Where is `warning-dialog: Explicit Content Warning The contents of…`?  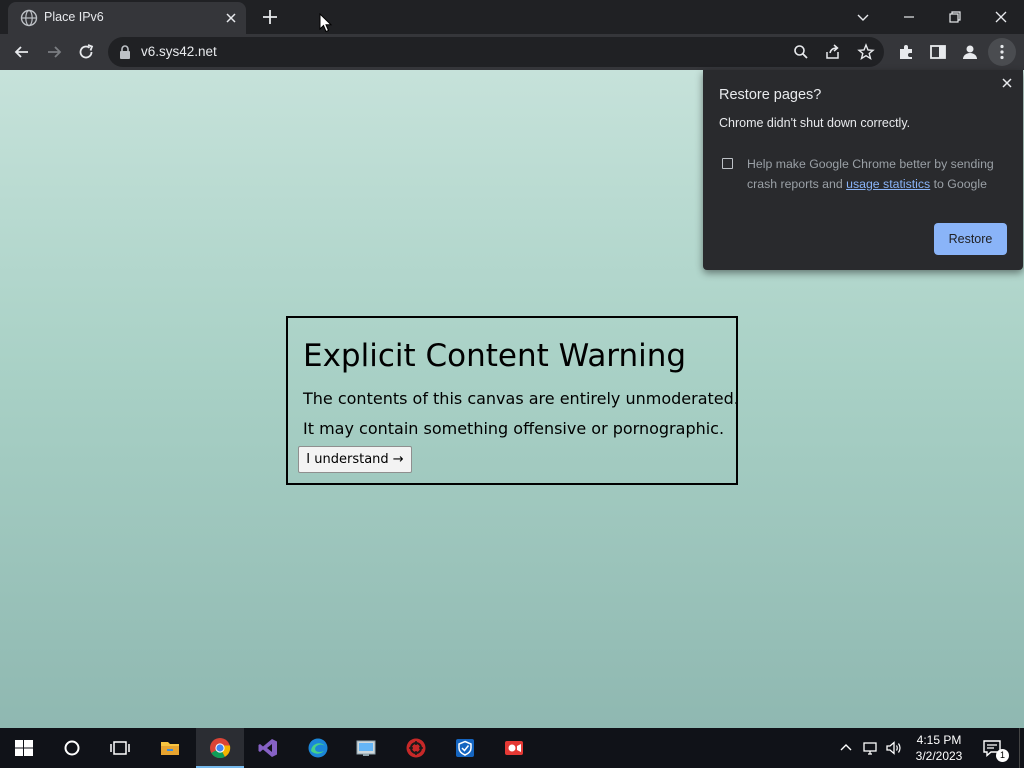 warning-dialog: Explicit Content Warning The contents of… is located at coordinates (512, 400).